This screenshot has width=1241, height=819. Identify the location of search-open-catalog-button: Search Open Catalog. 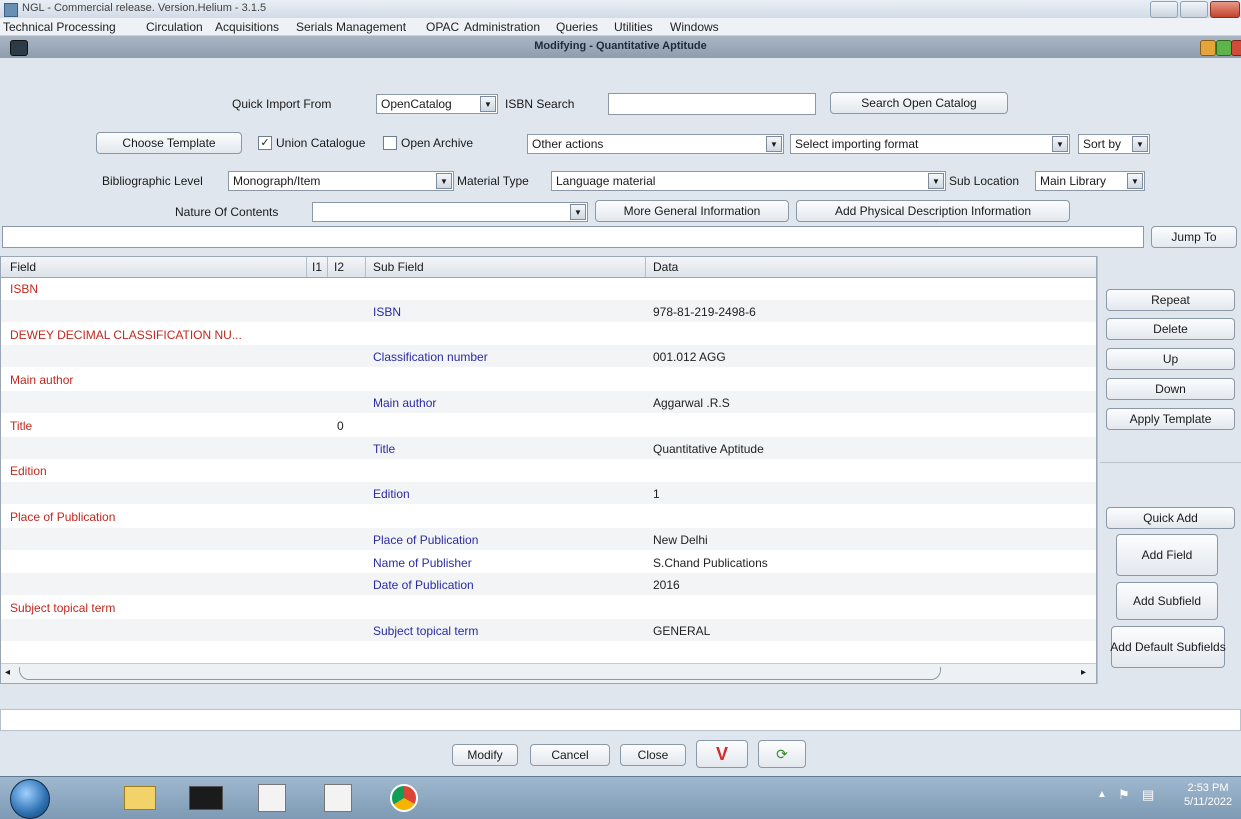
(919, 103).